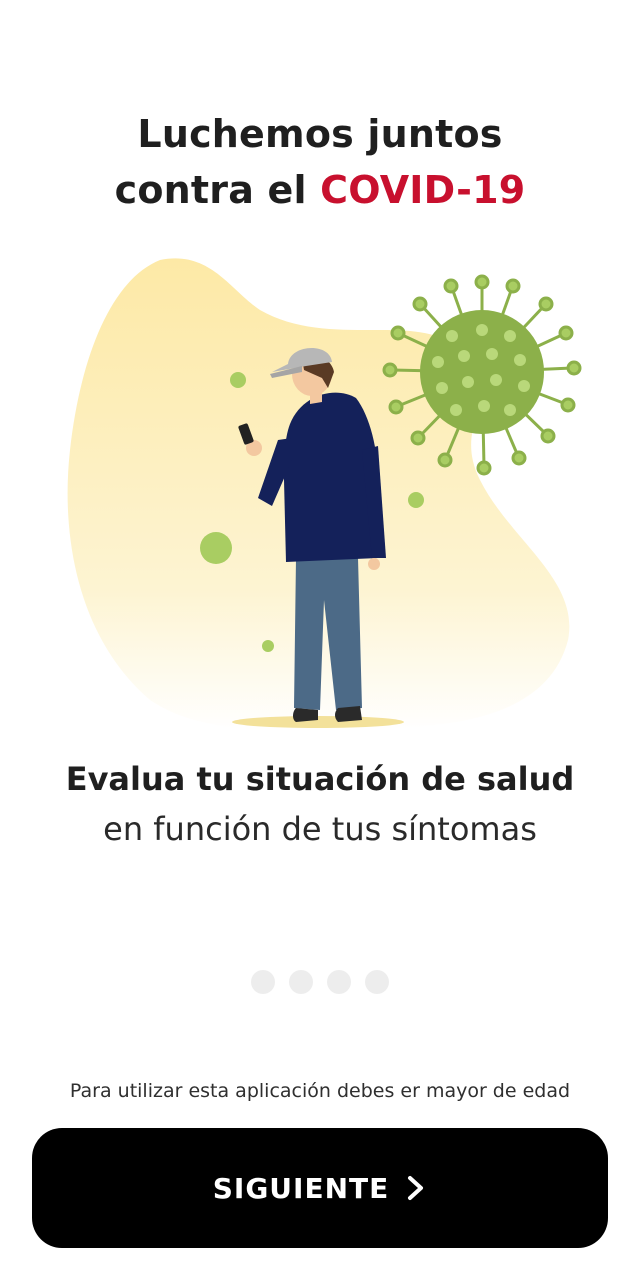 This screenshot has width=640, height=1280. Describe the element at coordinates (320, 779) in the screenshot. I see `feature-headline: Evalua tu situación de salud` at that location.